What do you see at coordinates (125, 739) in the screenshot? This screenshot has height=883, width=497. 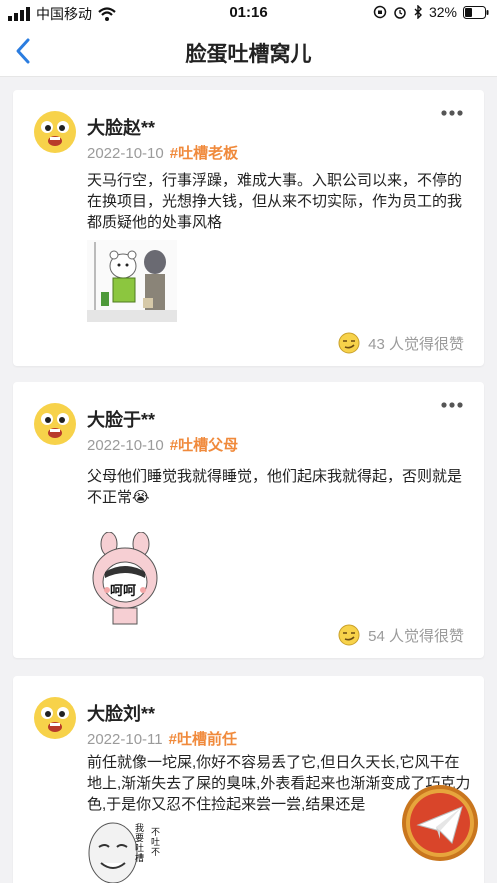 I see `post-date: 2022-10-11` at bounding box center [125, 739].